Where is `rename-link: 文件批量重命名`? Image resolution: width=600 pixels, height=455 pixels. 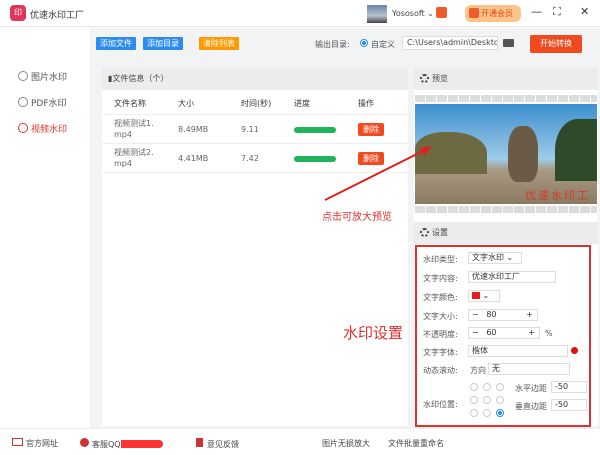
rename-link: 文件批量重命名 is located at coordinates (416, 443).